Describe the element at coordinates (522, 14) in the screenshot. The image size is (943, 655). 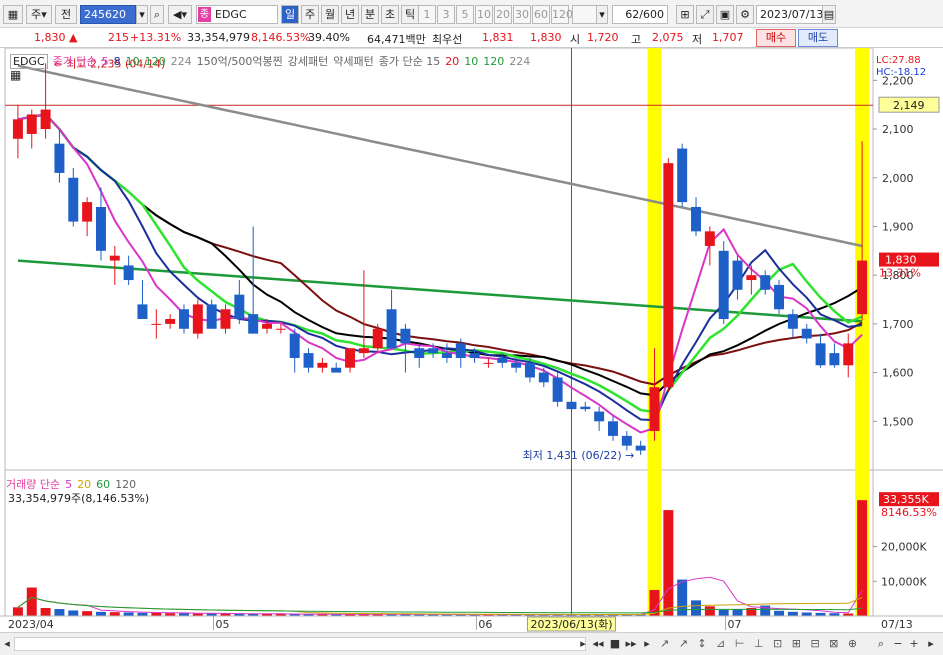
I see `interval-tab-30: 30` at that location.